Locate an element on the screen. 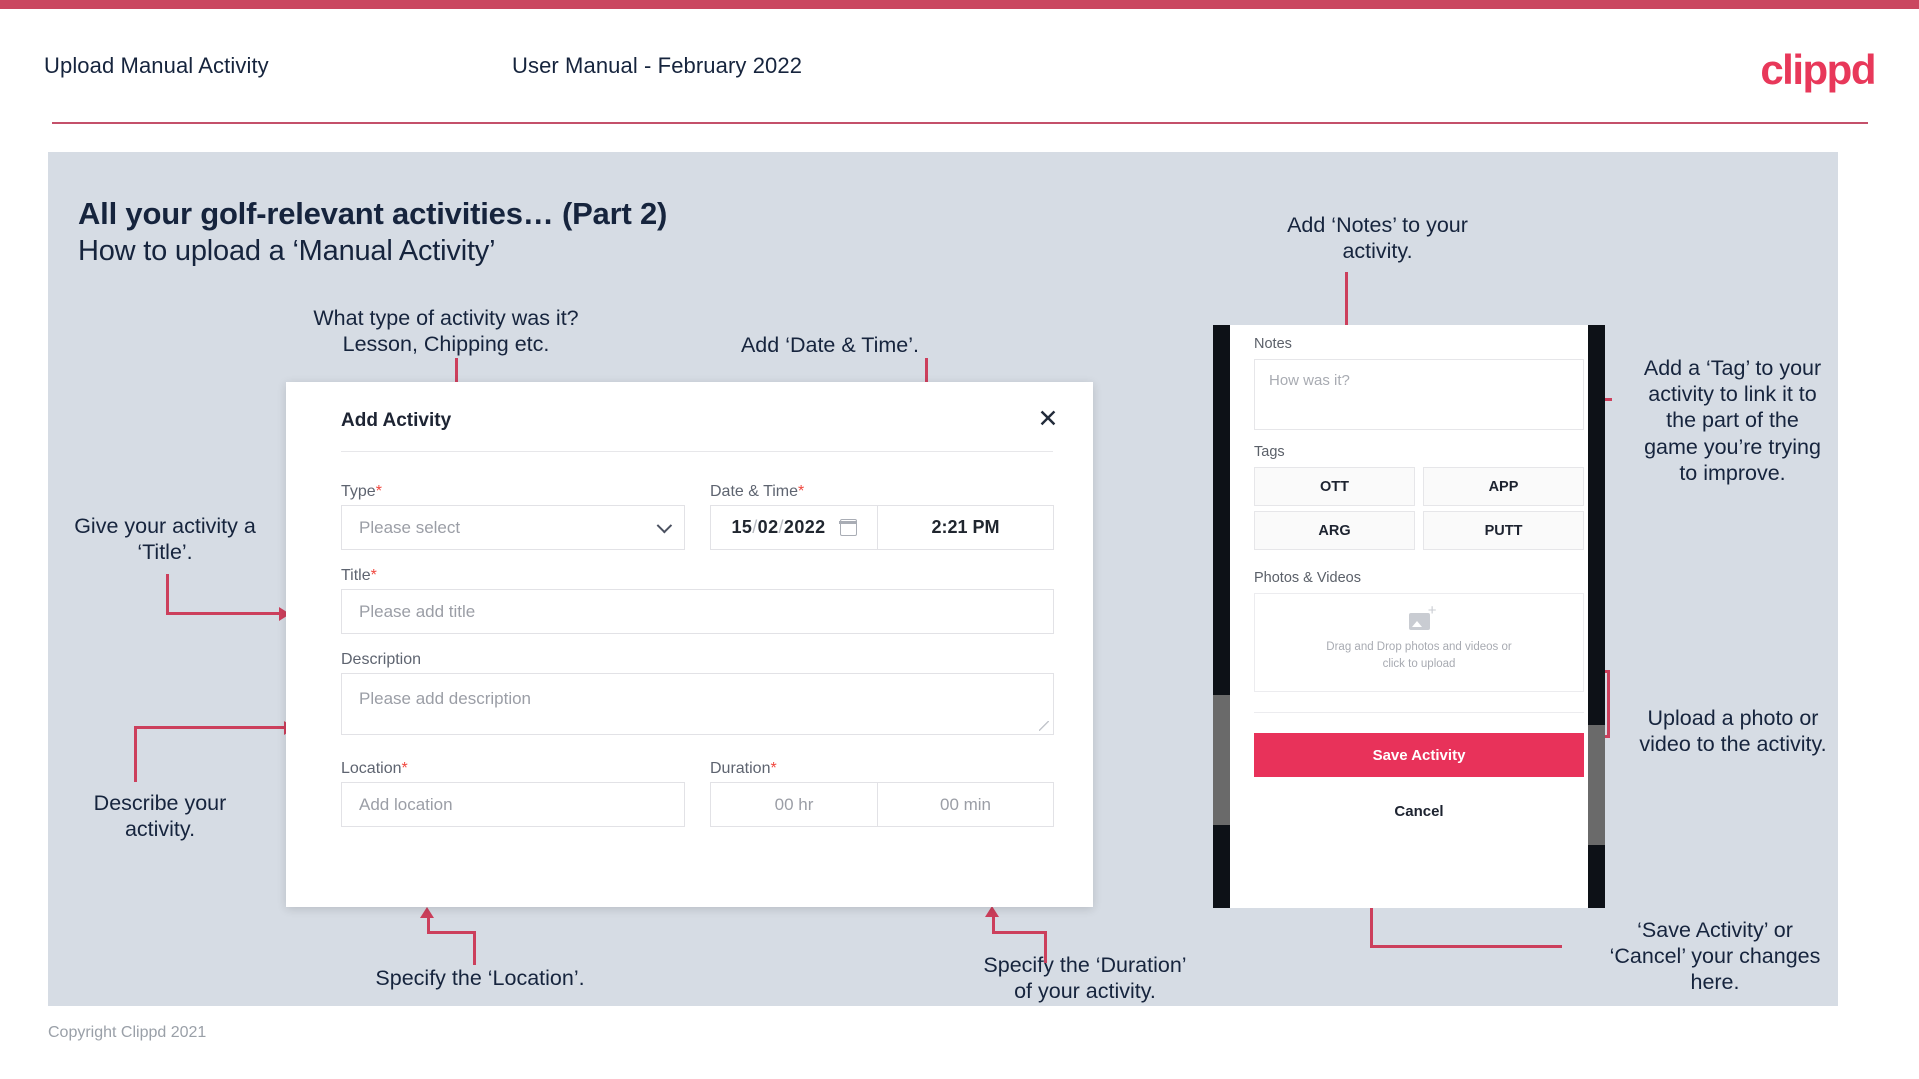  duration-hours-input: 00 hr is located at coordinates (794, 804).